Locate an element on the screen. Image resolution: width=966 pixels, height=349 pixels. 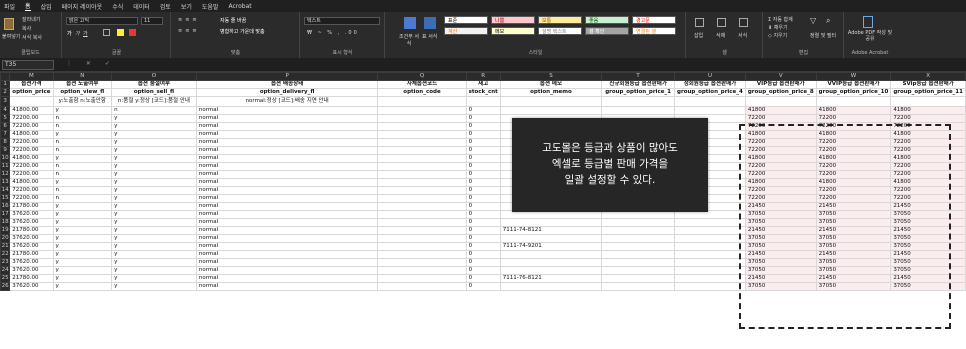
menu-item: 삽입 is located at coordinates (46, 6).